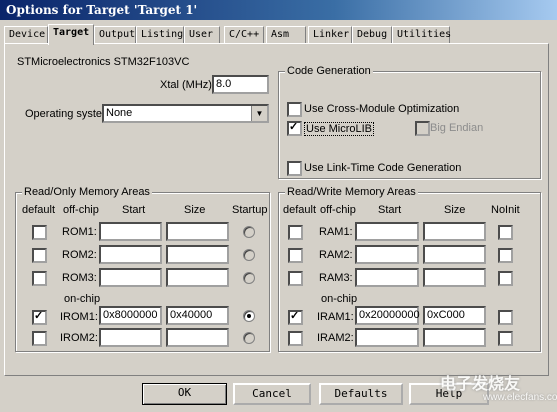 Image resolution: width=557 pixels, height=412 pixels. Describe the element at coordinates (195, 210) in the screenshot. I see `rom-header-size: Size` at that location.